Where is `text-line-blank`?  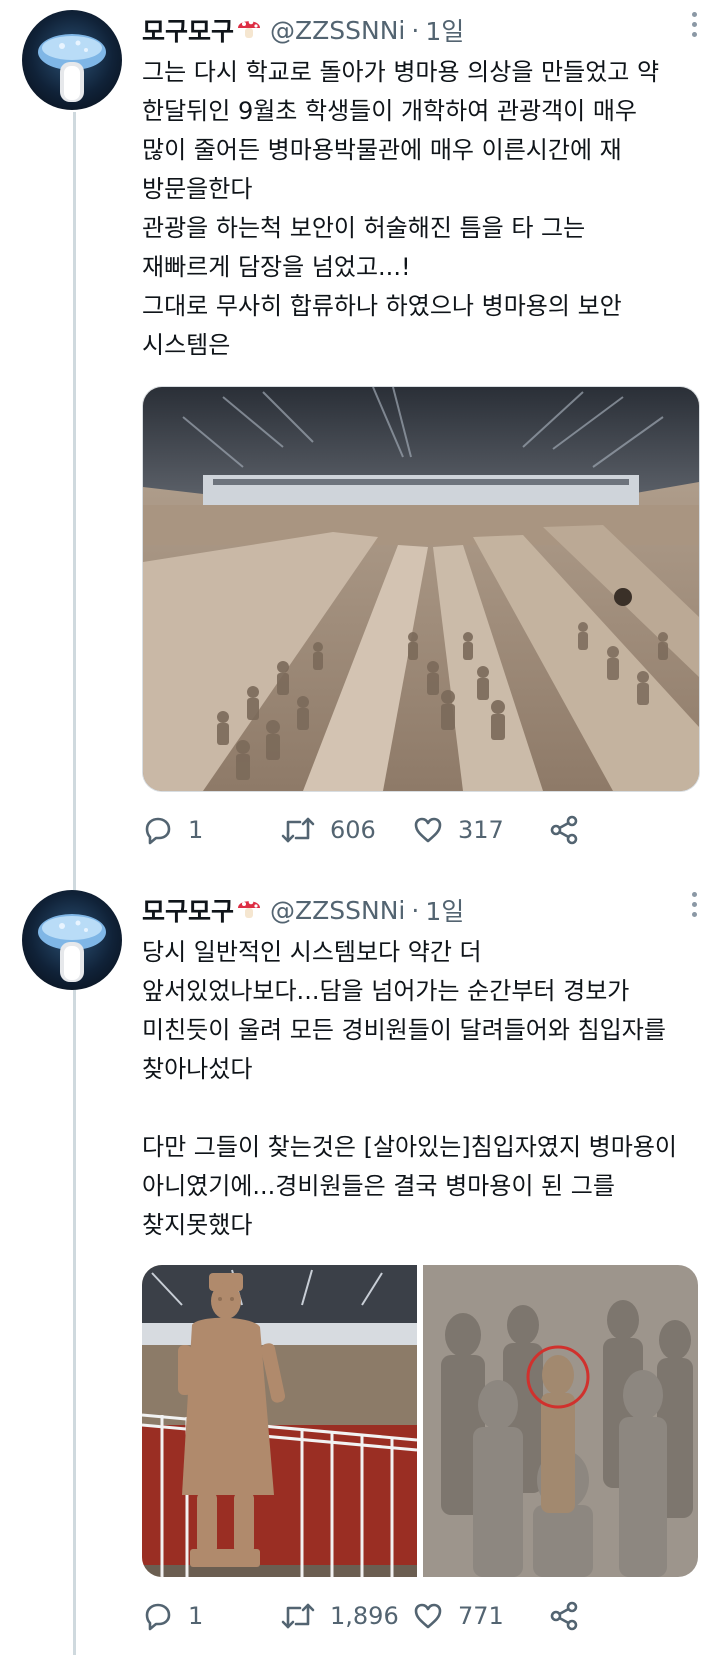 text-line-blank is located at coordinates (420, 1108).